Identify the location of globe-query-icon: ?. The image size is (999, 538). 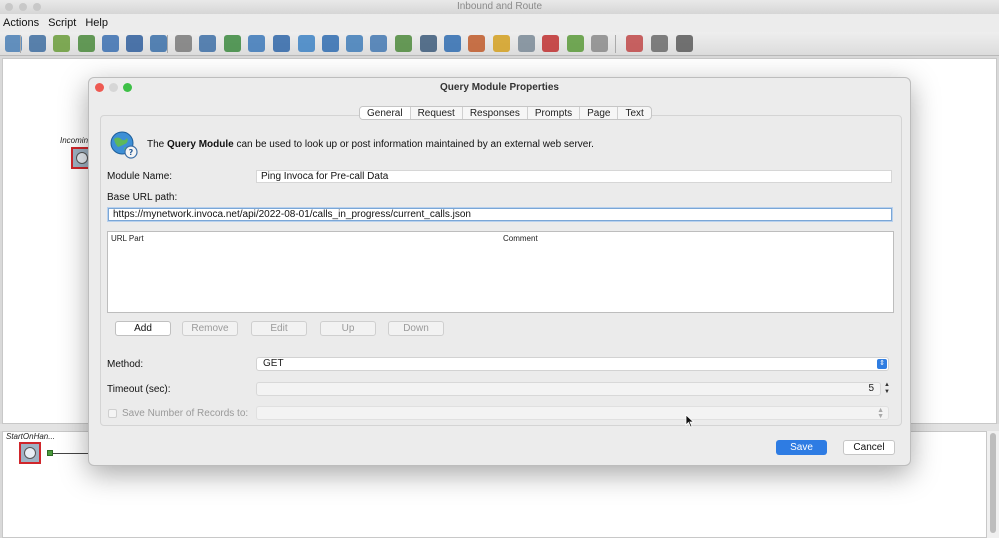
(124, 145).